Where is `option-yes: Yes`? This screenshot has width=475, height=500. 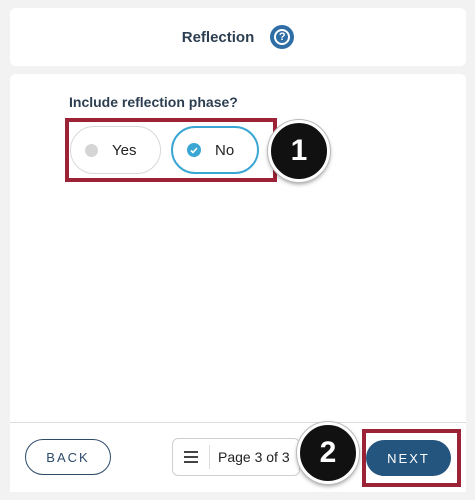 option-yes: Yes is located at coordinates (115, 150).